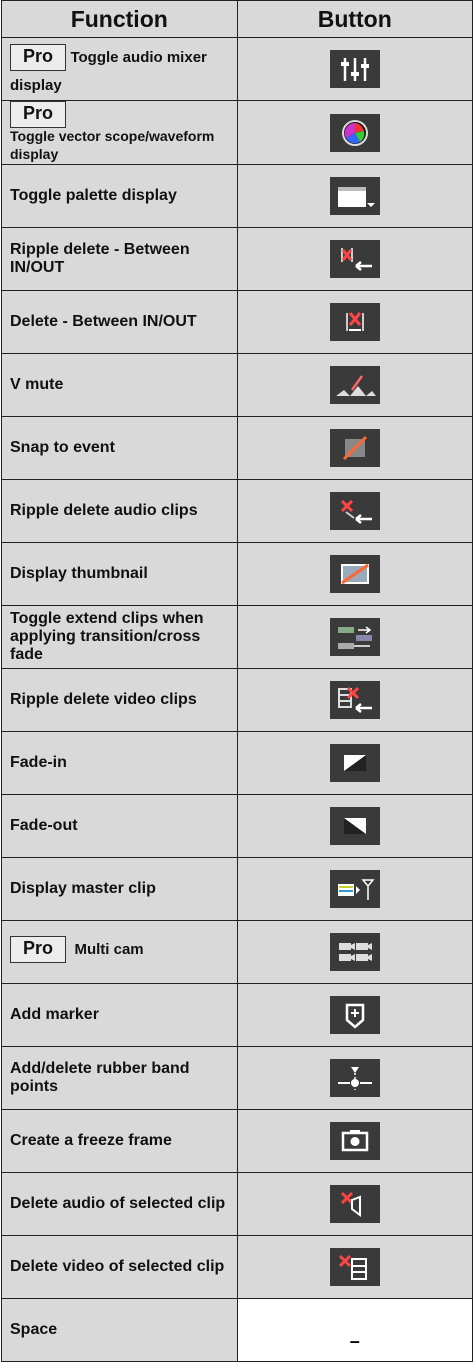 This screenshot has width=474, height=1362. What do you see at coordinates (119, 763) in the screenshot?
I see `function-cell: Fade-in` at bounding box center [119, 763].